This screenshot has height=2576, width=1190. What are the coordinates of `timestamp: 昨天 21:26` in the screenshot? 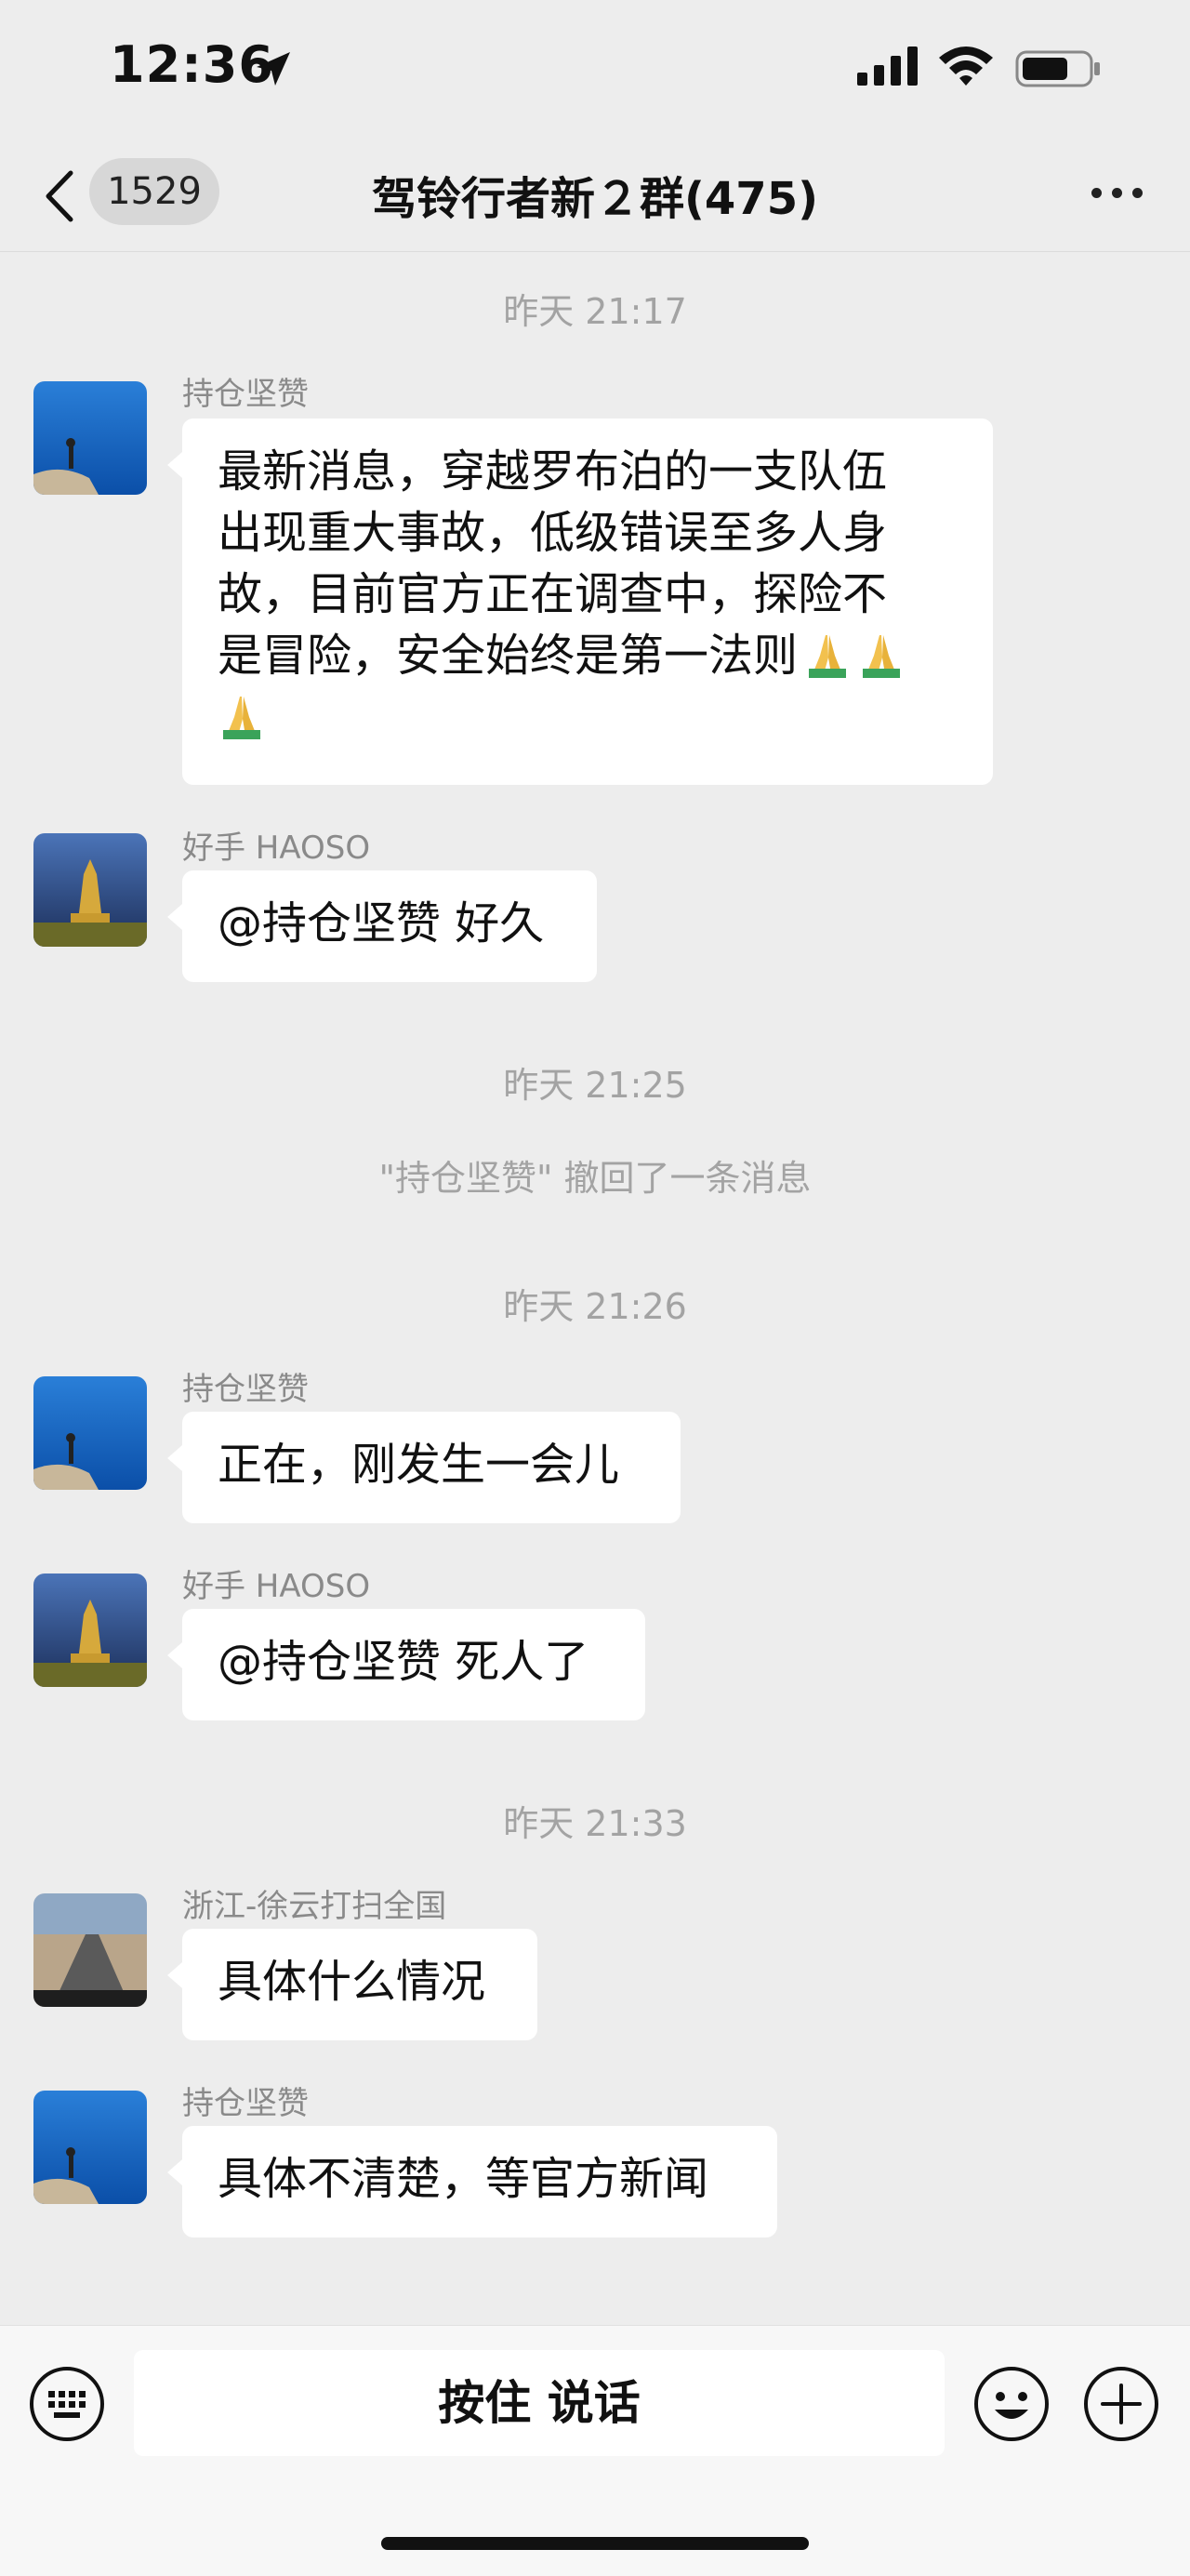 It's located at (595, 1306).